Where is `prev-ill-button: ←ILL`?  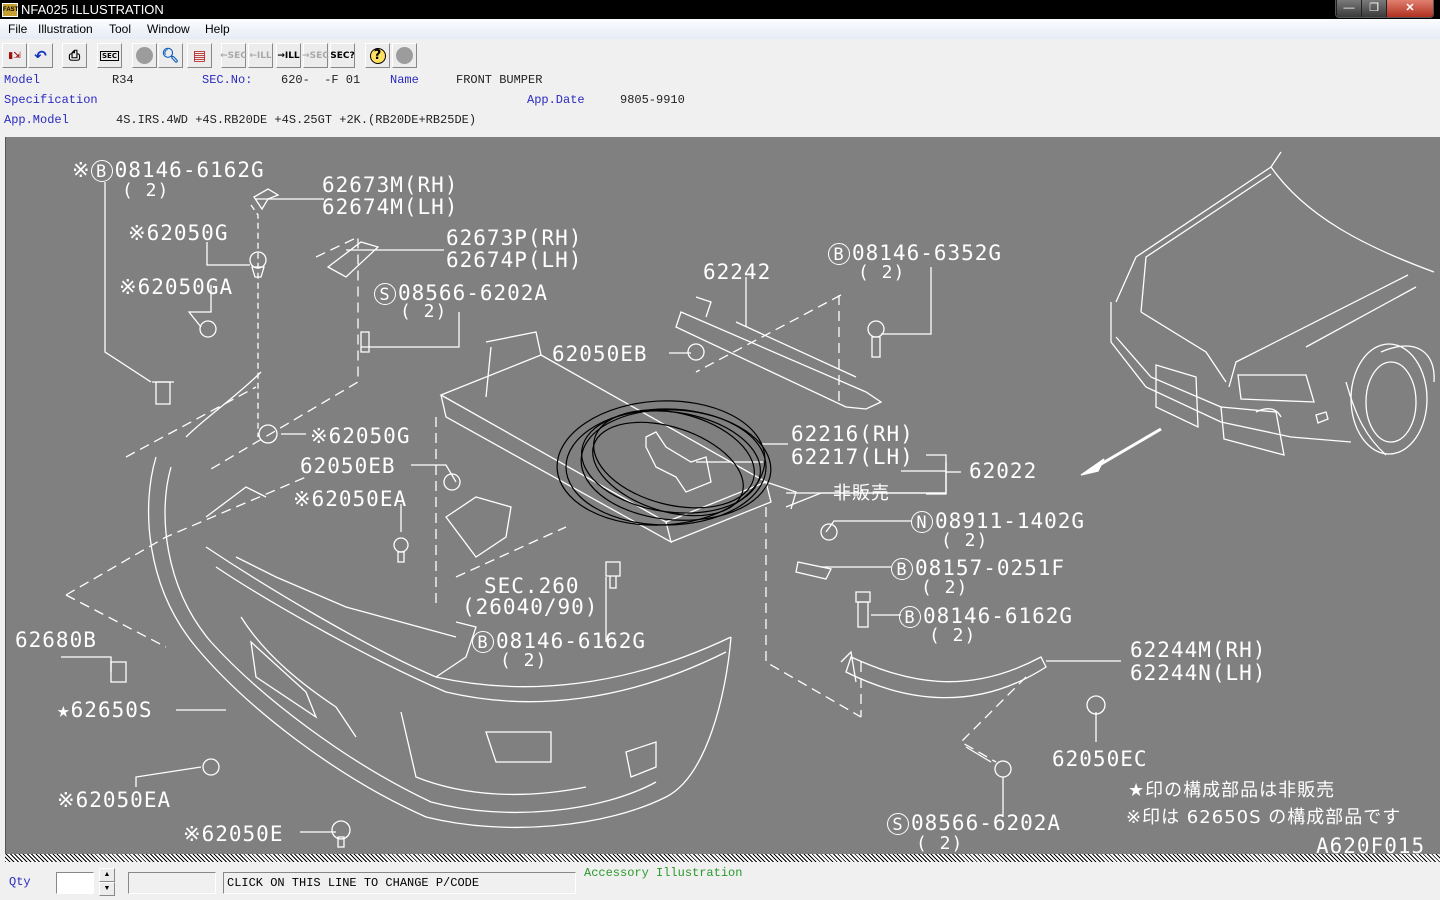 prev-ill-button: ←ILL is located at coordinates (260, 55).